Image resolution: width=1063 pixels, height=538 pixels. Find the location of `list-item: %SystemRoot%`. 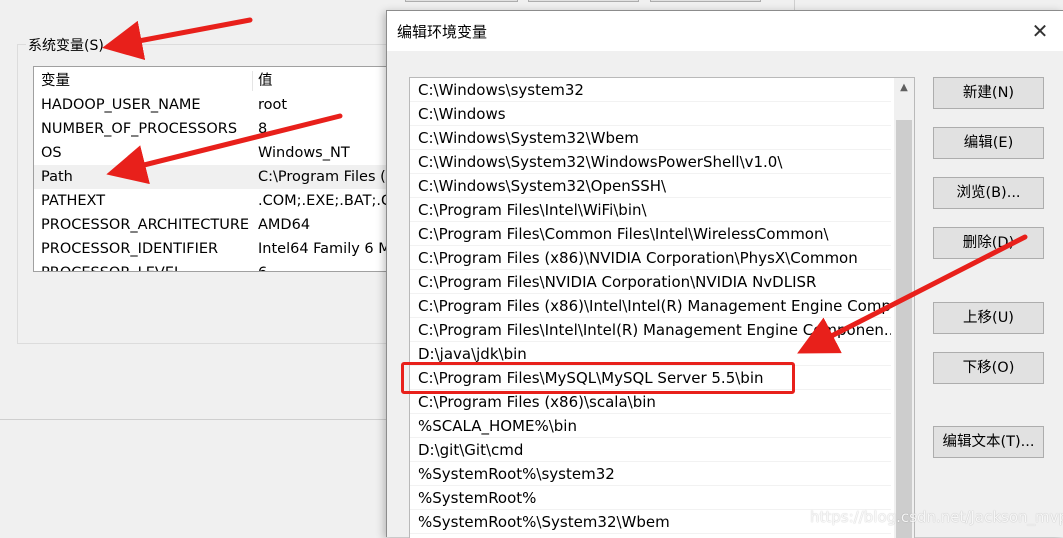

list-item: %SystemRoot% is located at coordinates (650, 498).